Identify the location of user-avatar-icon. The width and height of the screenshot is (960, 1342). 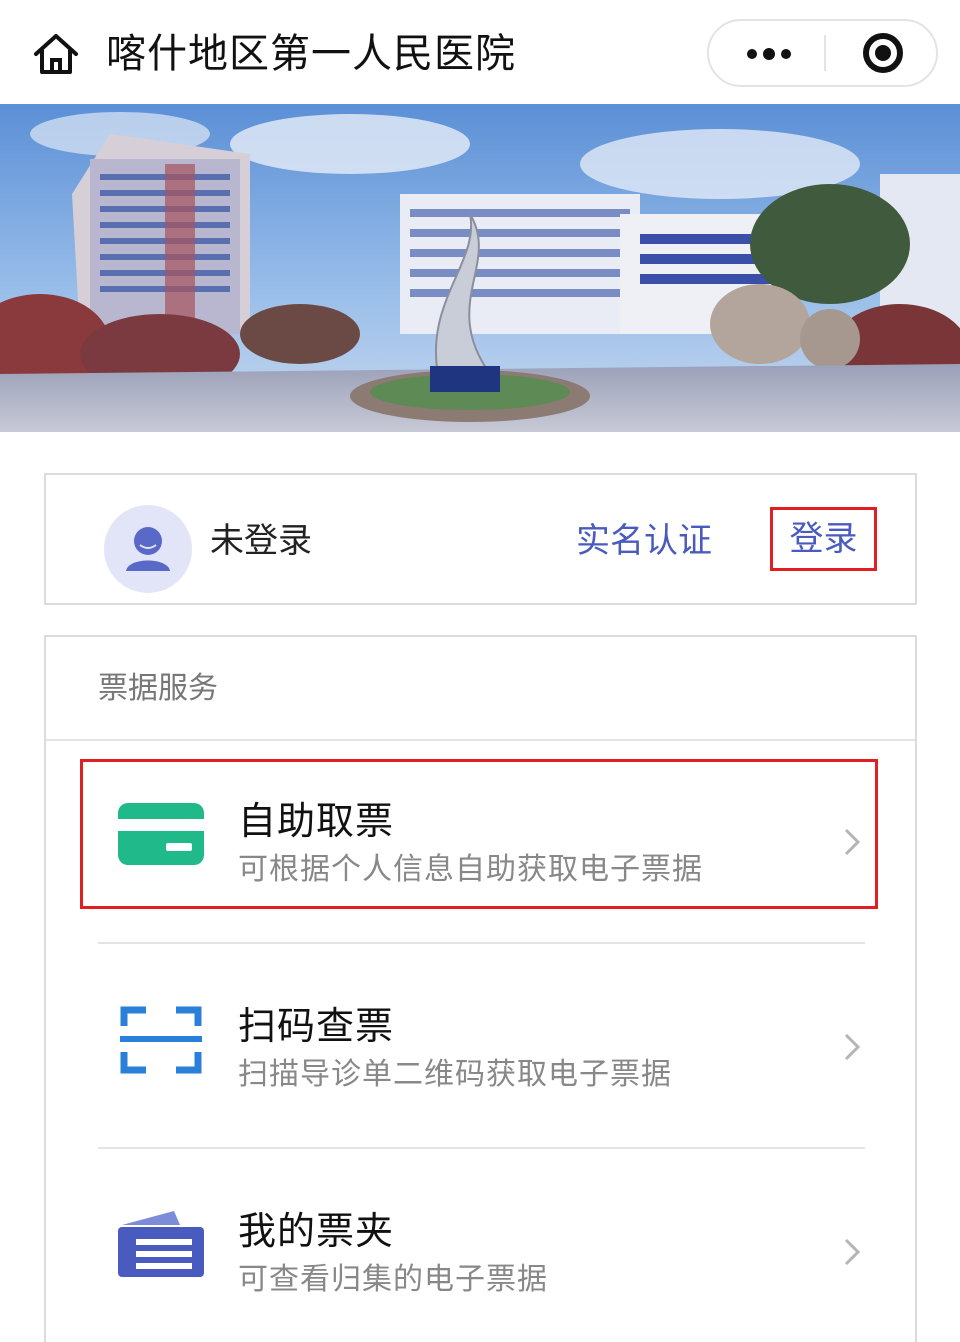
(148, 549).